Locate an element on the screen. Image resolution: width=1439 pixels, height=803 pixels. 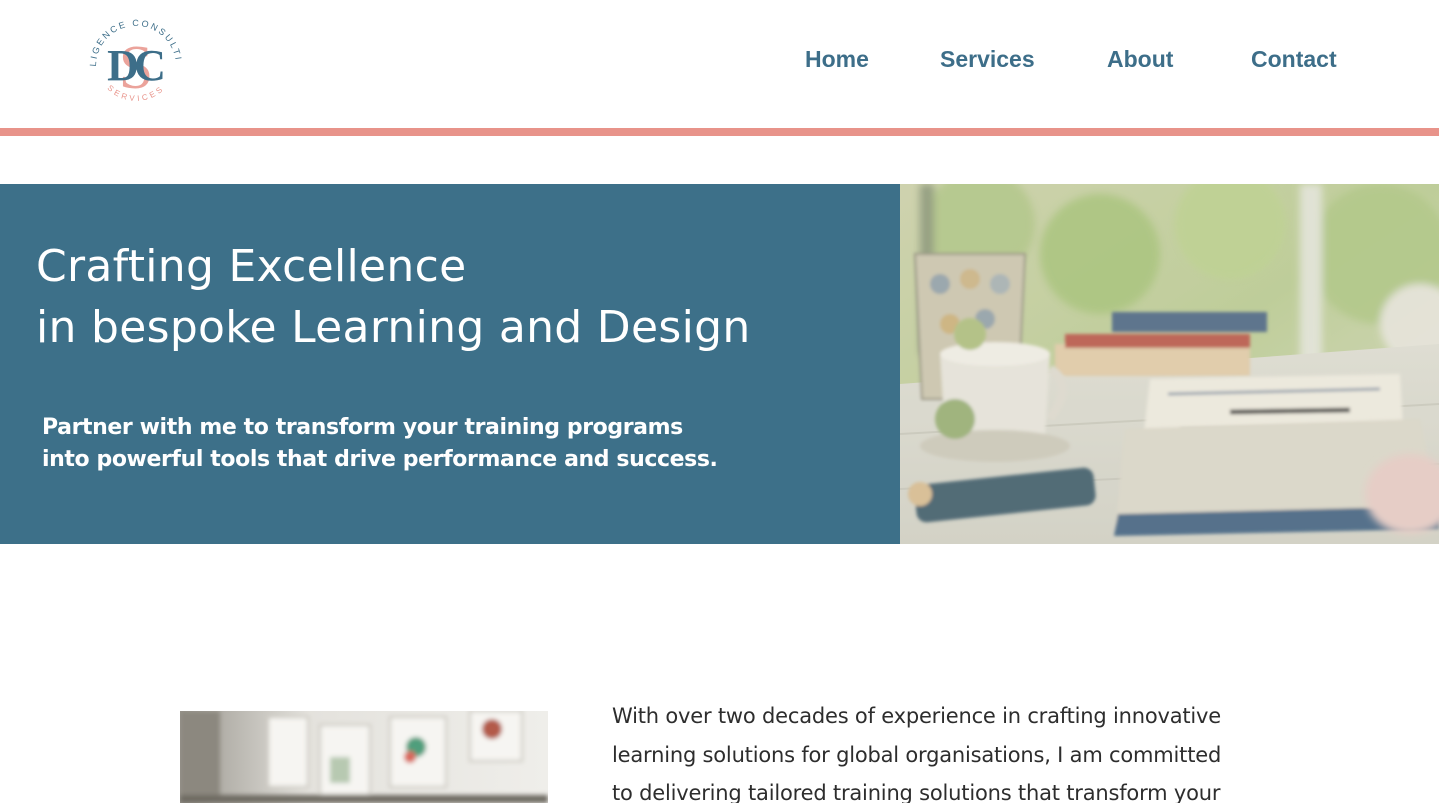
main-nav: Home Services About Contact is located at coordinates (719, 62).